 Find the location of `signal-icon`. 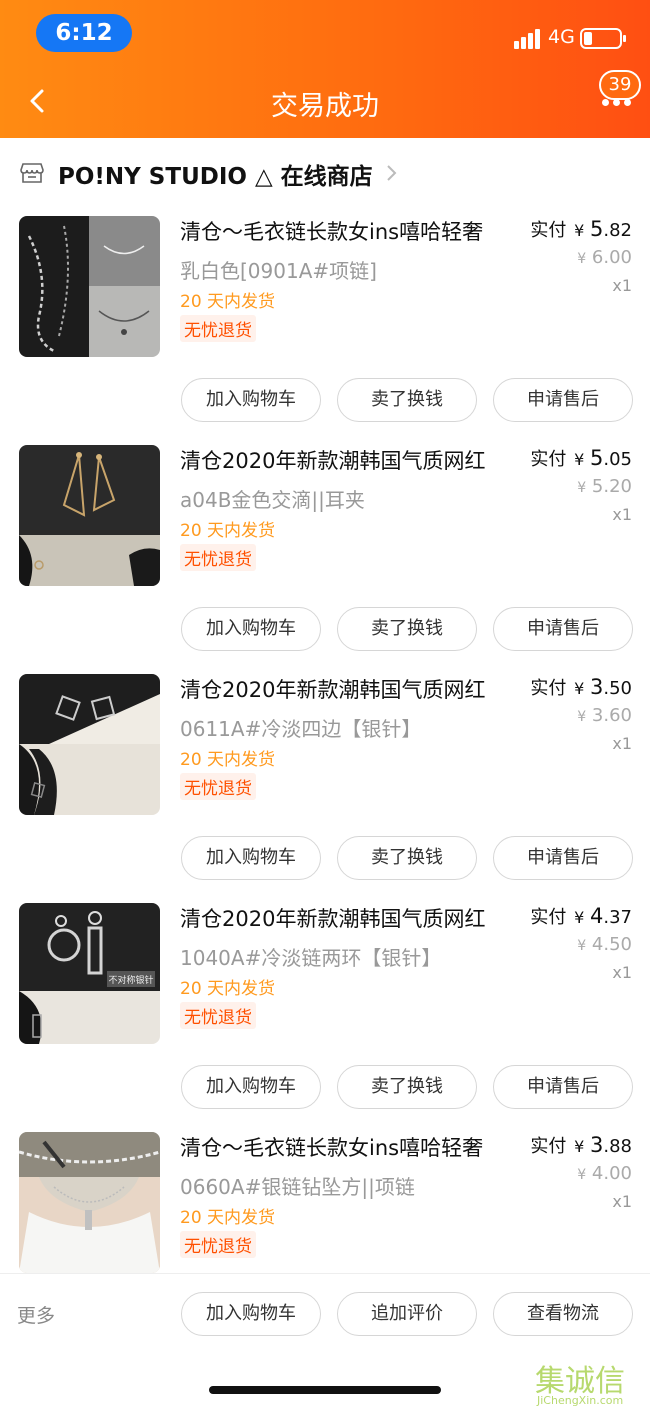

signal-icon is located at coordinates (527, 39).